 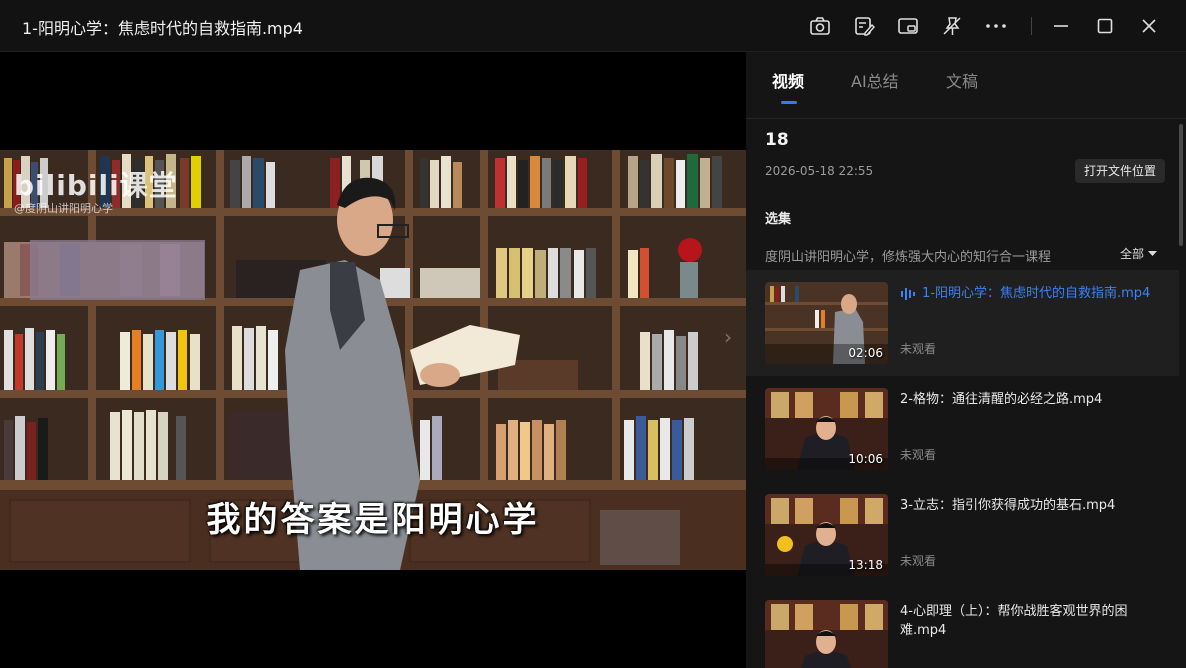 I want to click on caret-down-icon, so click(x=1153, y=253).